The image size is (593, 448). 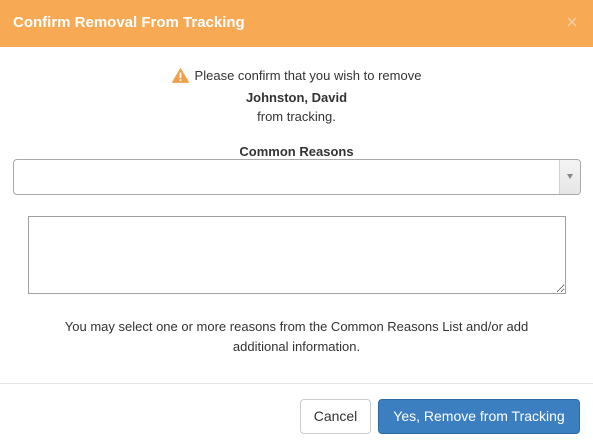 I want to click on dialog-header: Confirm Removal From Tracking ×, so click(x=296, y=23).